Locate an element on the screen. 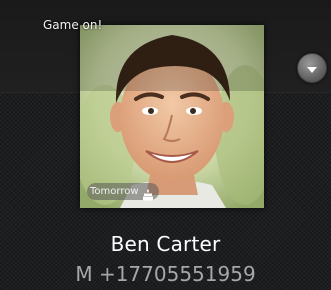 The height and width of the screenshot is (290, 331). status-message: Game on! is located at coordinates (73, 25).